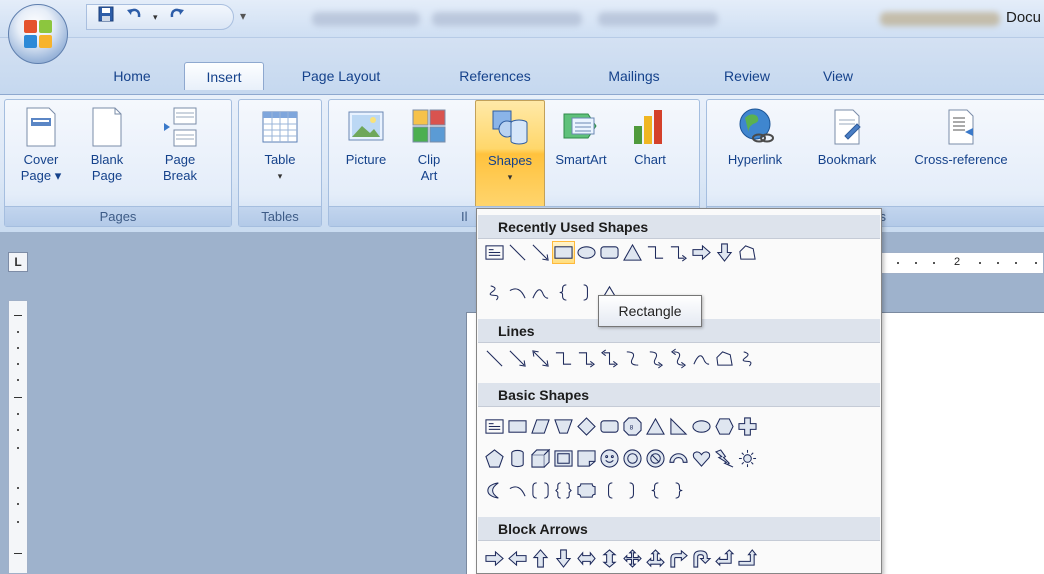  I want to click on cover-page-button: Cover Page ▾, so click(41, 145).